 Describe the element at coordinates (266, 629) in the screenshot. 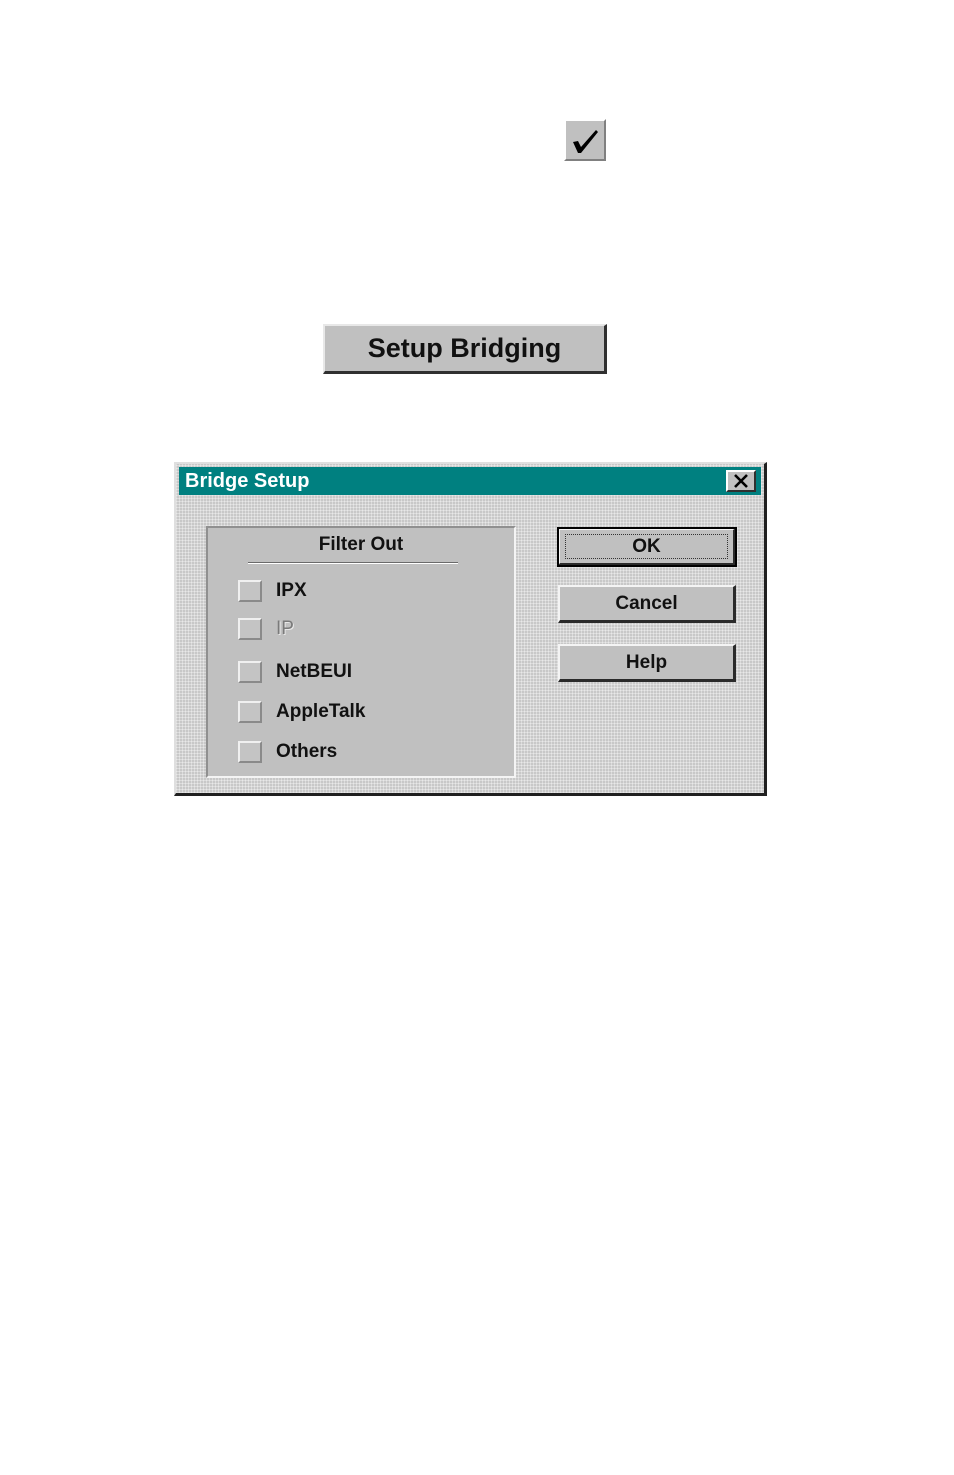

I see `filter-option-ip: IP` at that location.